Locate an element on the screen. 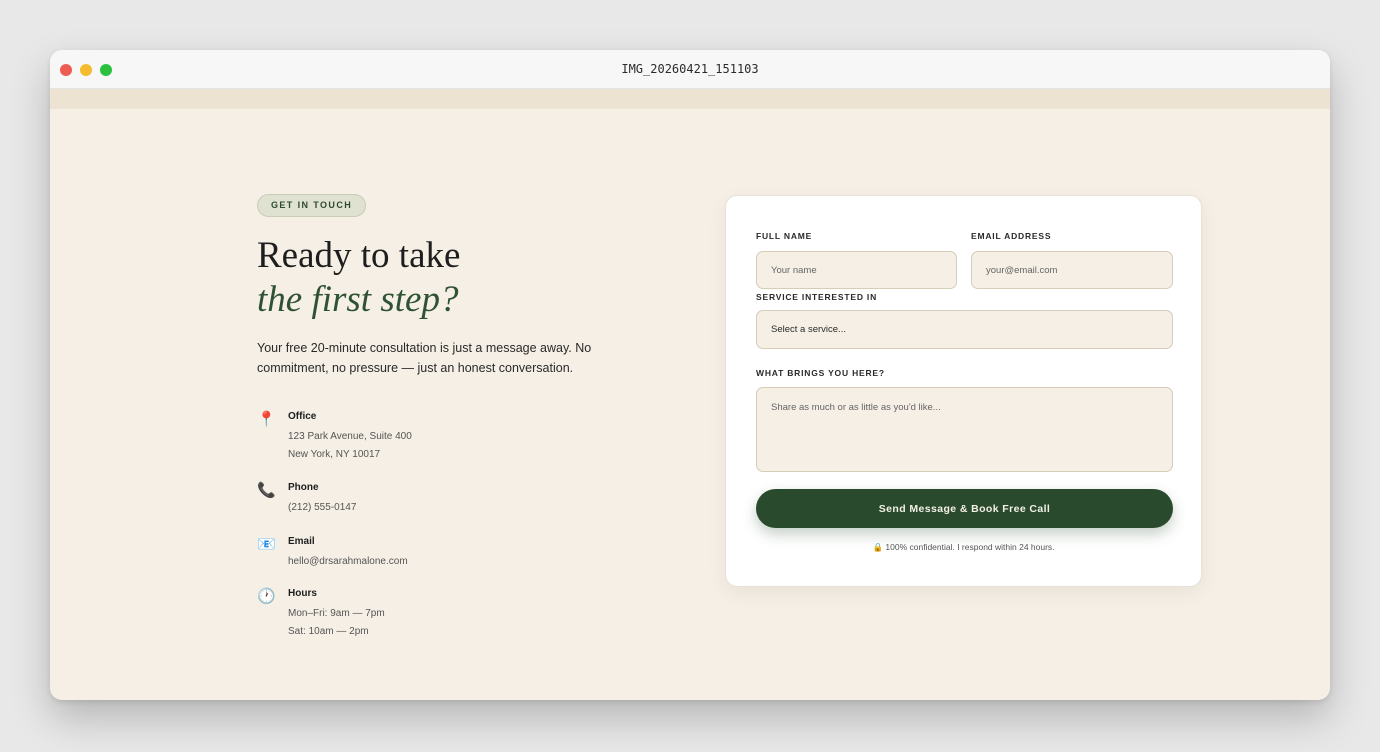  email-icon: 📧 is located at coordinates (266, 544).